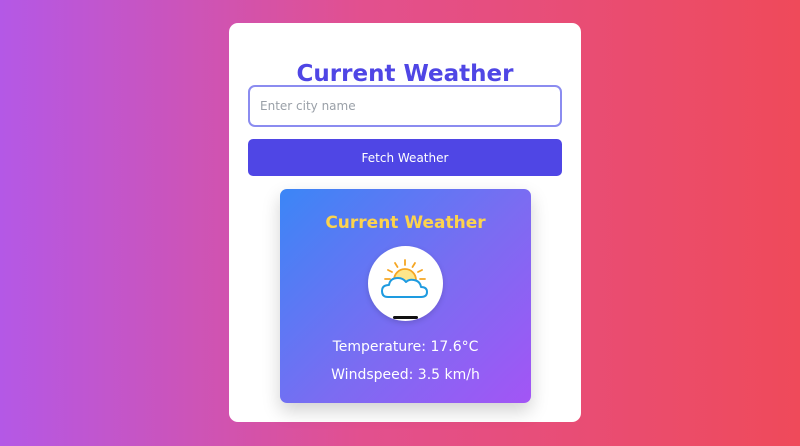 The width and height of the screenshot is (800, 446). I want to click on fetch-weather-button: Fetch Weather, so click(405, 157).